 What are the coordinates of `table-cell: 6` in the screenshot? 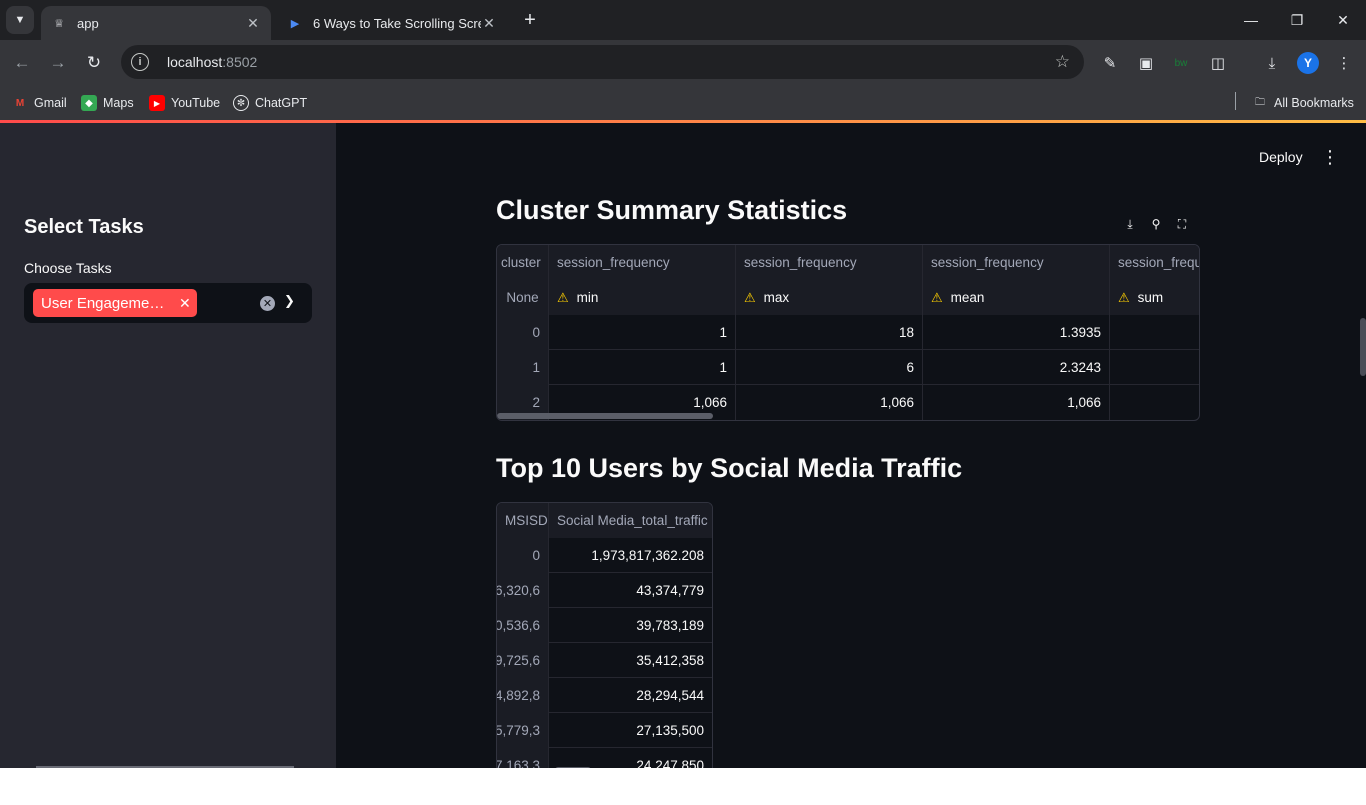 It's located at (829, 367).